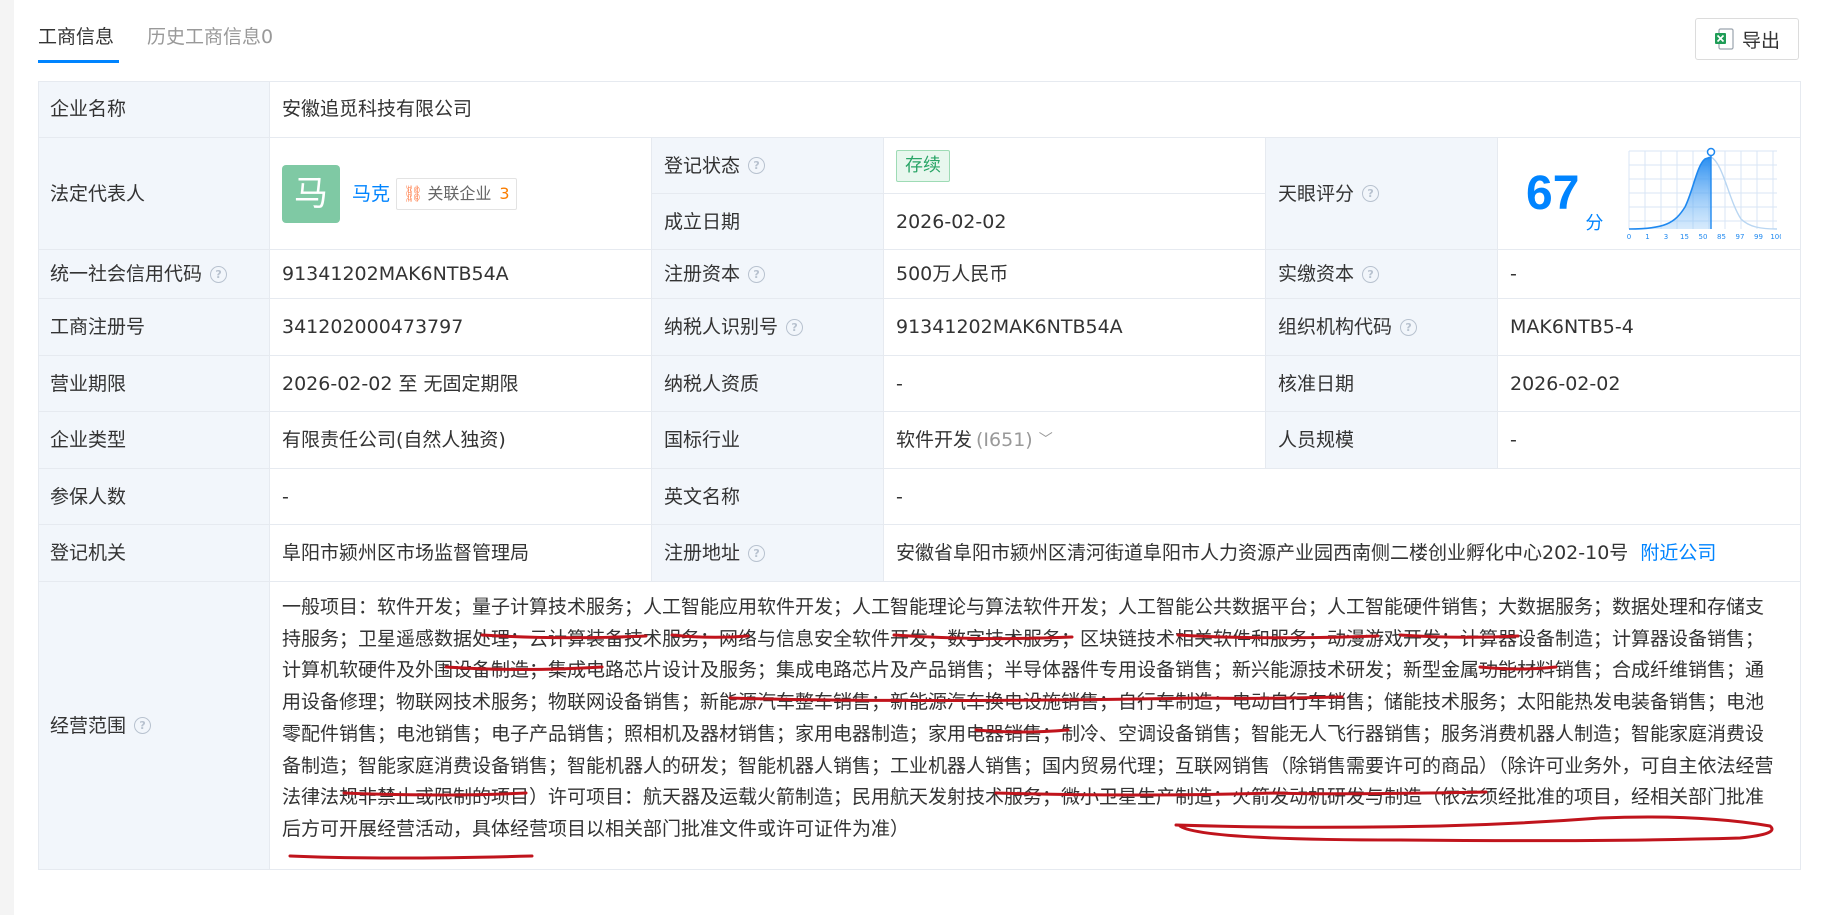 The width and height of the screenshot is (1828, 915). What do you see at coordinates (1678, 553) in the screenshot?
I see `nearby-companies-link: 附近公司` at bounding box center [1678, 553].